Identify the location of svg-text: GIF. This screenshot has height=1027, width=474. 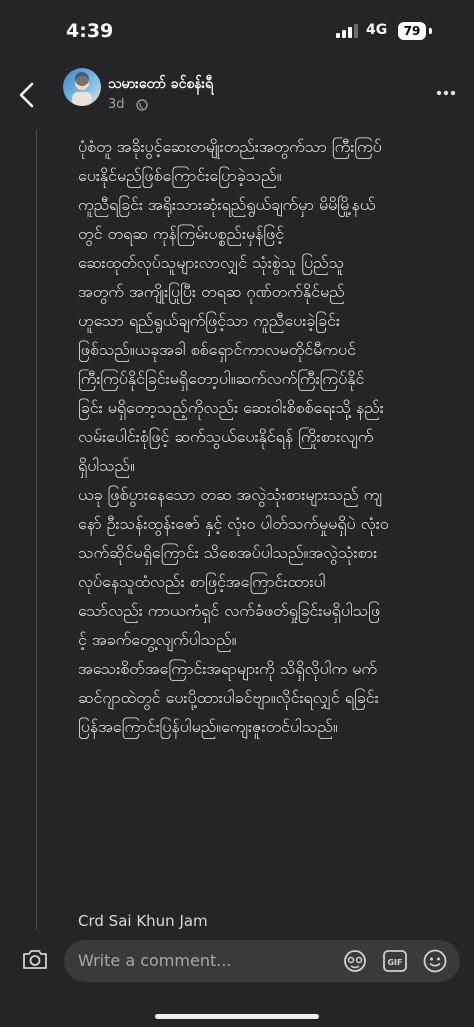
(394, 962).